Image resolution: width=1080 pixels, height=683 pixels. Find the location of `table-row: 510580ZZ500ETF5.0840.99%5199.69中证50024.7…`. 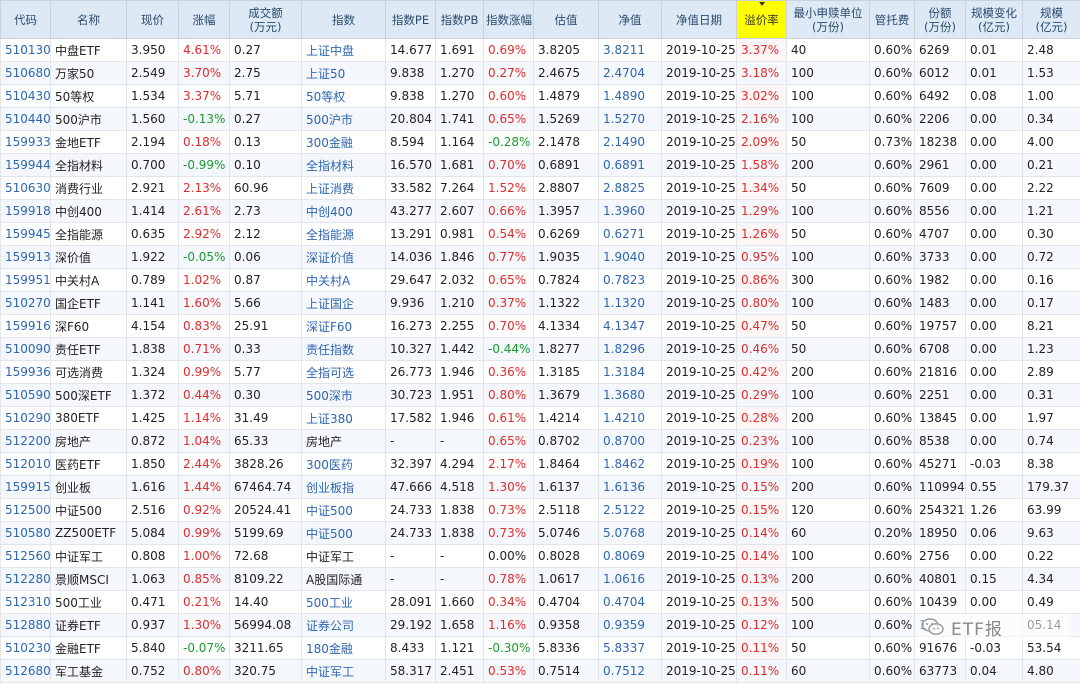

table-row: 510580ZZ500ETF5.0840.99%5199.69中证50024.7… is located at coordinates (540, 533).